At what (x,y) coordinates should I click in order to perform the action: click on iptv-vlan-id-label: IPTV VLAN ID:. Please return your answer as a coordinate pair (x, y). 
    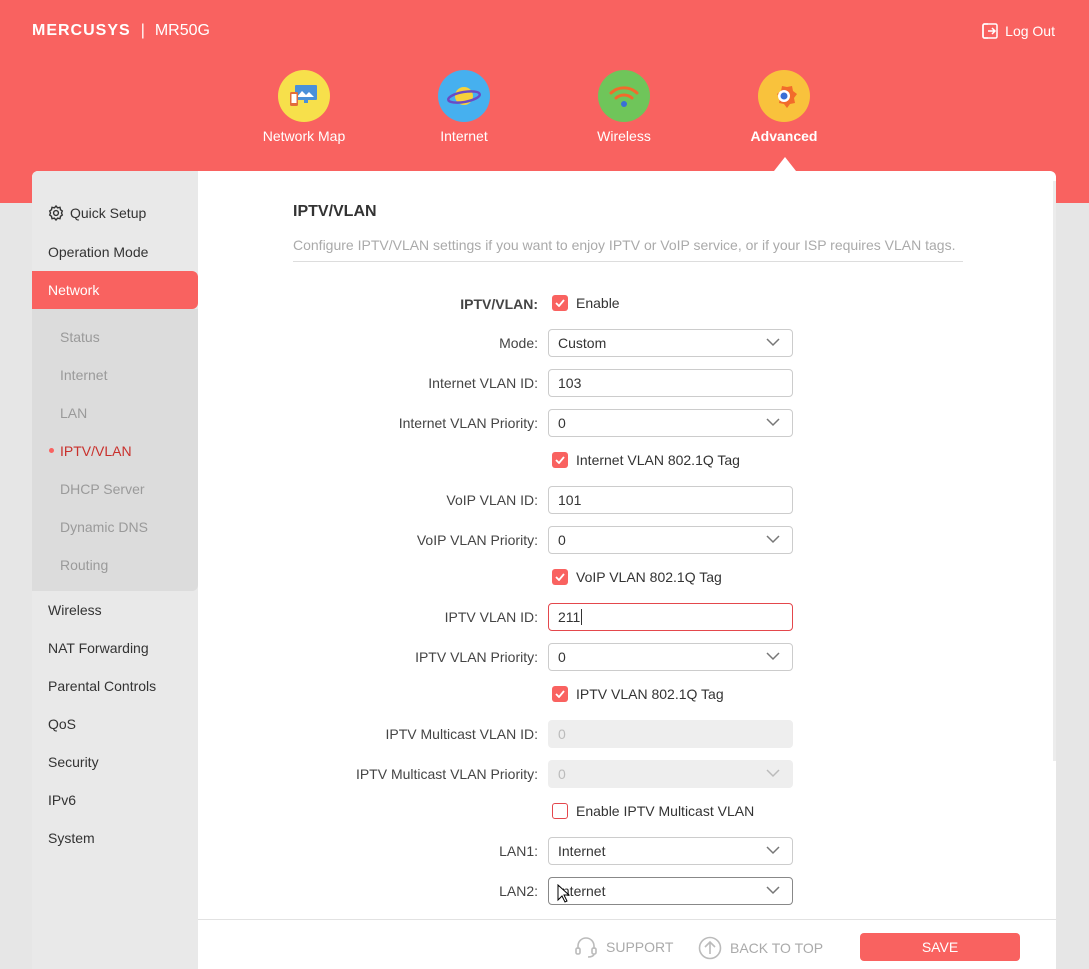
    Looking at the image, I should click on (491, 617).